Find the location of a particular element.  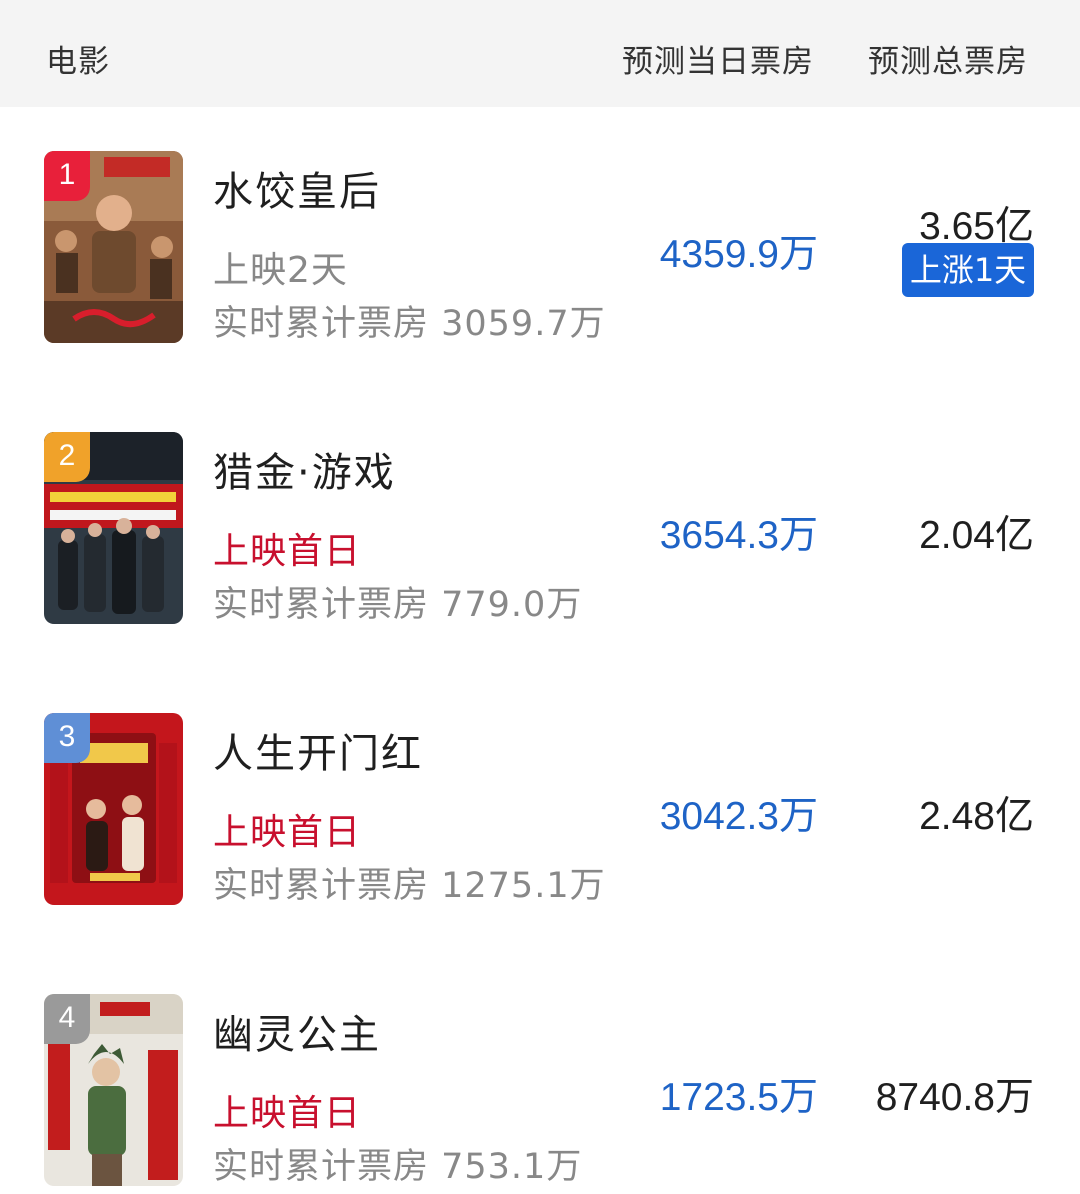

rank-badge: 2 is located at coordinates (67, 457).